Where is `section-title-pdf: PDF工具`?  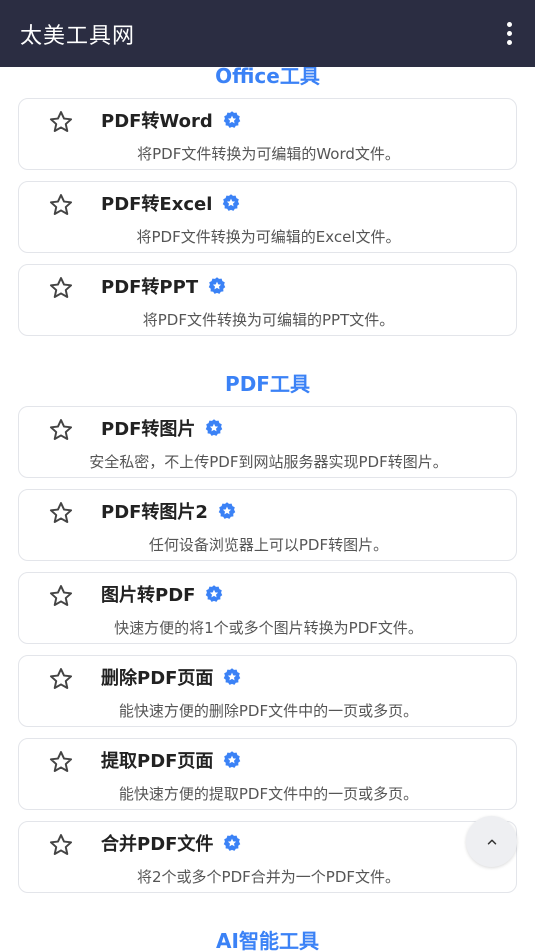 section-title-pdf: PDF工具 is located at coordinates (267, 384).